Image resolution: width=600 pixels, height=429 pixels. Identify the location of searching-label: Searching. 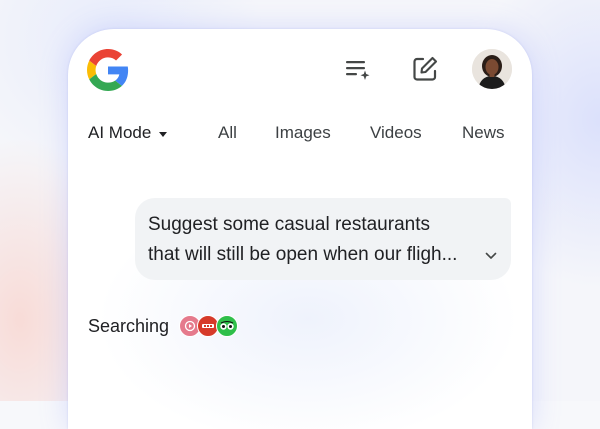
(129, 325).